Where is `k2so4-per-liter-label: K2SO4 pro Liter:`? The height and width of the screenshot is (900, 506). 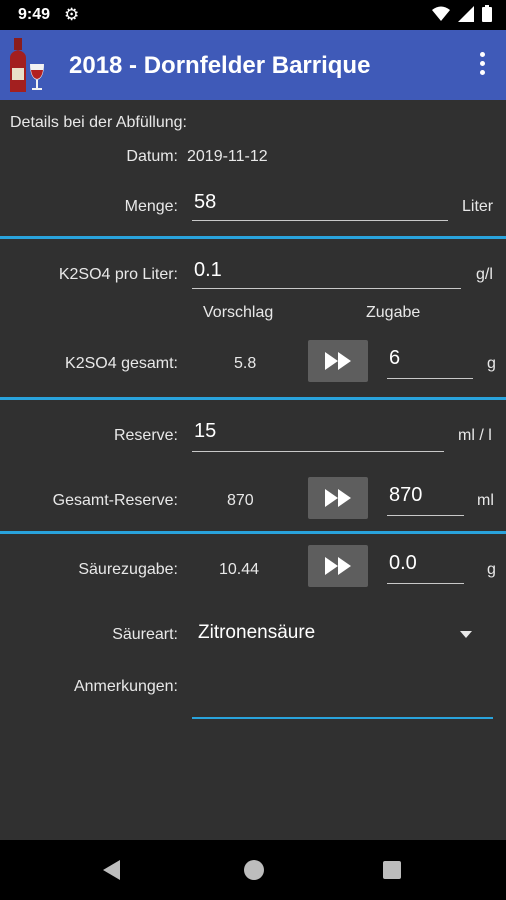 k2so4-per-liter-label: K2SO4 pro Liter: is located at coordinates (118, 274).